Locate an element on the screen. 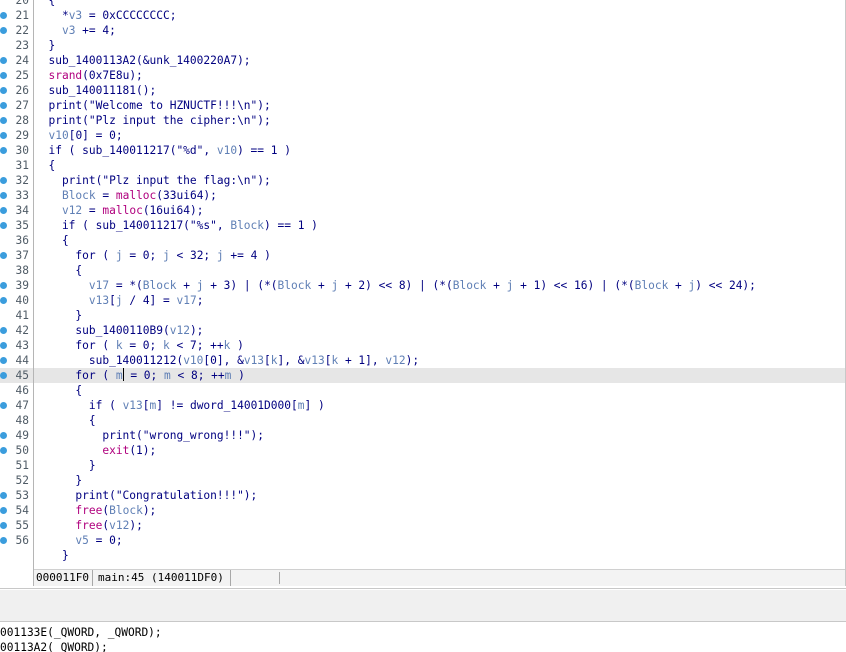  code-text: v3 += 4; is located at coordinates (75, 30).